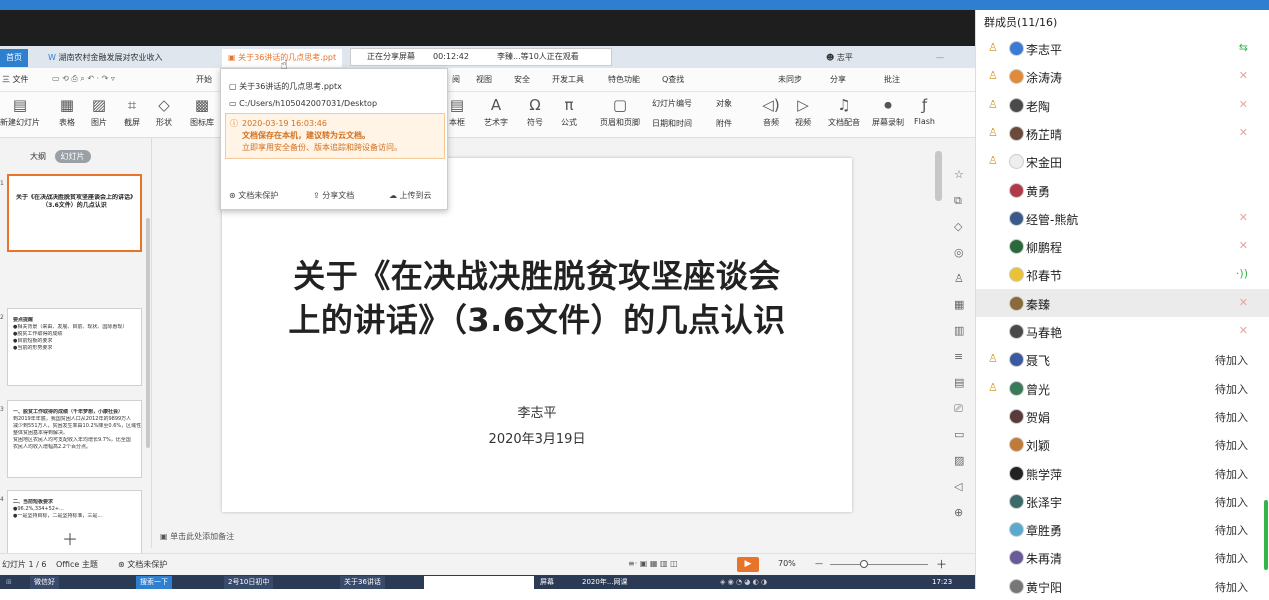 The height and width of the screenshot is (600, 1269). What do you see at coordinates (1122, 274) in the screenshot?
I see `member-row: 祁春节 ·))` at bounding box center [1122, 274].